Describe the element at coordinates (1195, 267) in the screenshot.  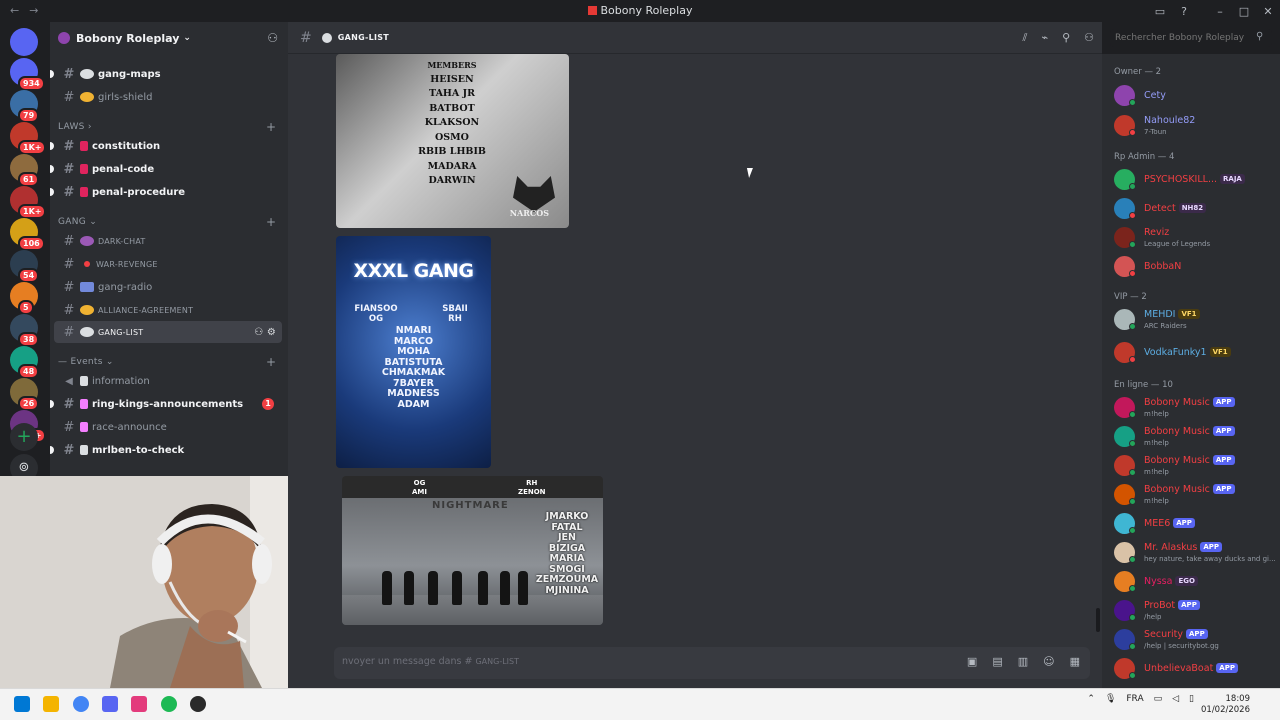
I see `member-row: BobbaN` at that location.